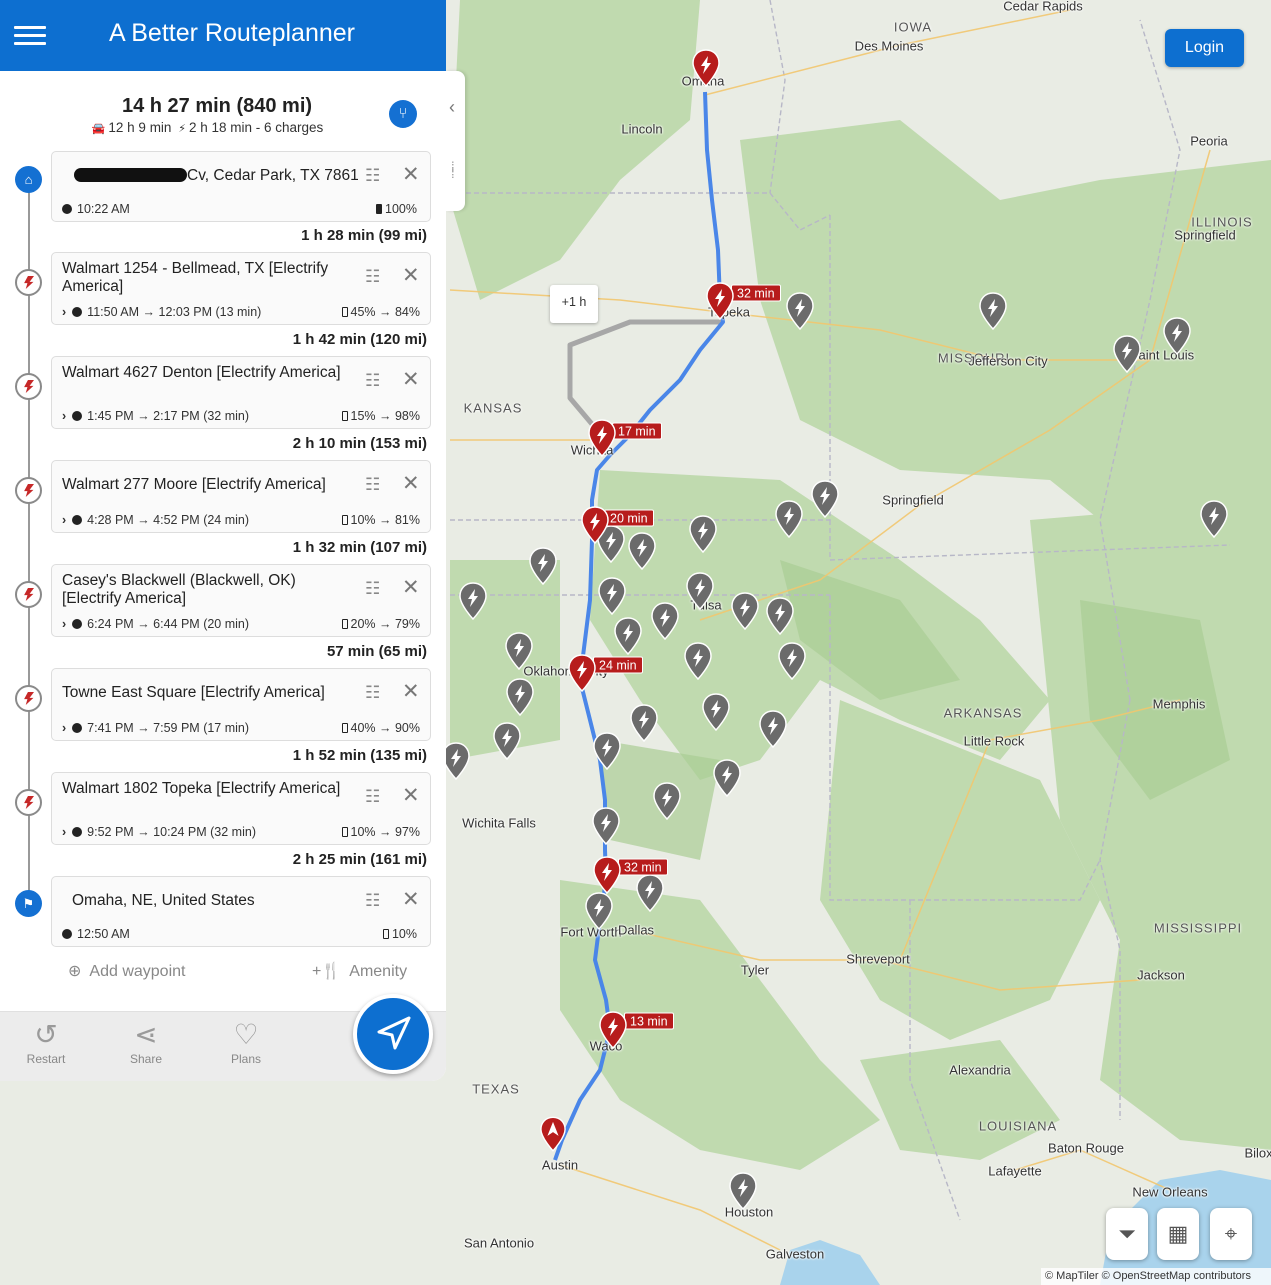  What do you see at coordinates (574, 304) in the screenshot?
I see `alternative-route-label: +1 h` at bounding box center [574, 304].